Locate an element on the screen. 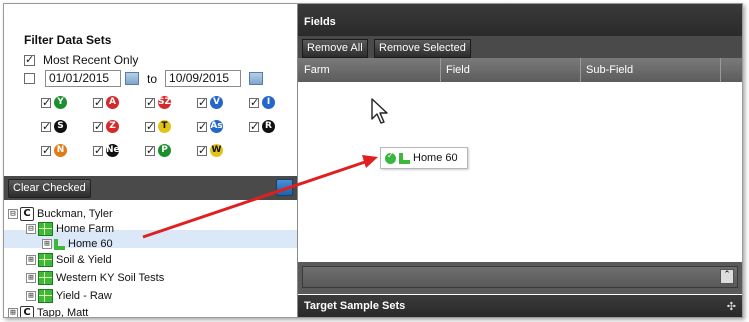  tree-node-customer: ⊟ C Buckman, Tyler is located at coordinates (60, 214).